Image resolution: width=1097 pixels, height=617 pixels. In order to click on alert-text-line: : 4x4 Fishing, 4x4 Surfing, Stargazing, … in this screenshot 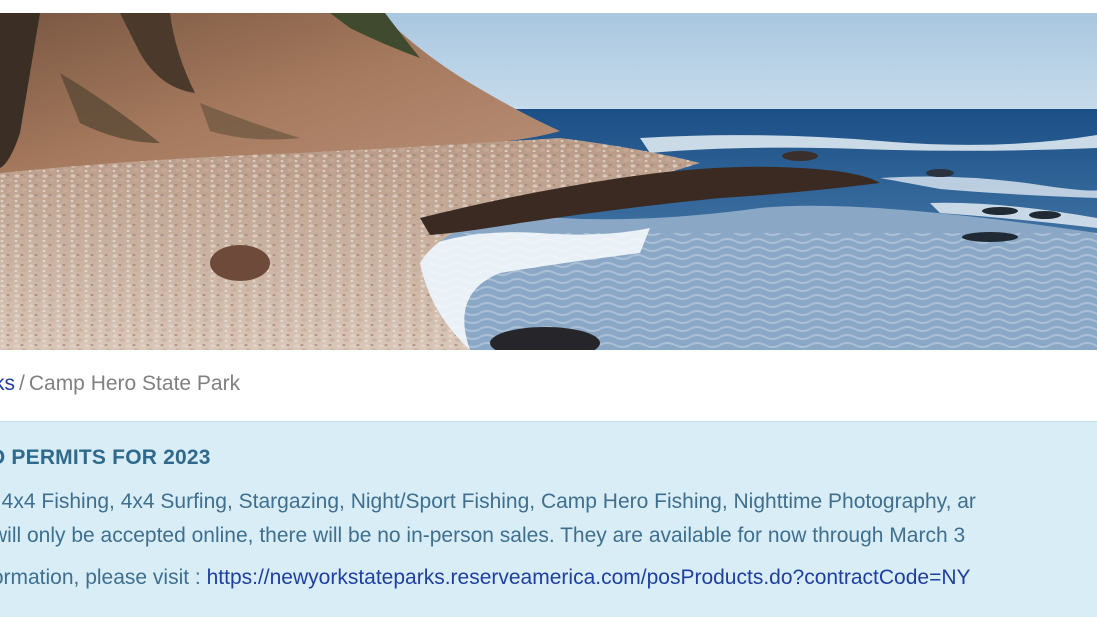, I will do `click(488, 501)`.